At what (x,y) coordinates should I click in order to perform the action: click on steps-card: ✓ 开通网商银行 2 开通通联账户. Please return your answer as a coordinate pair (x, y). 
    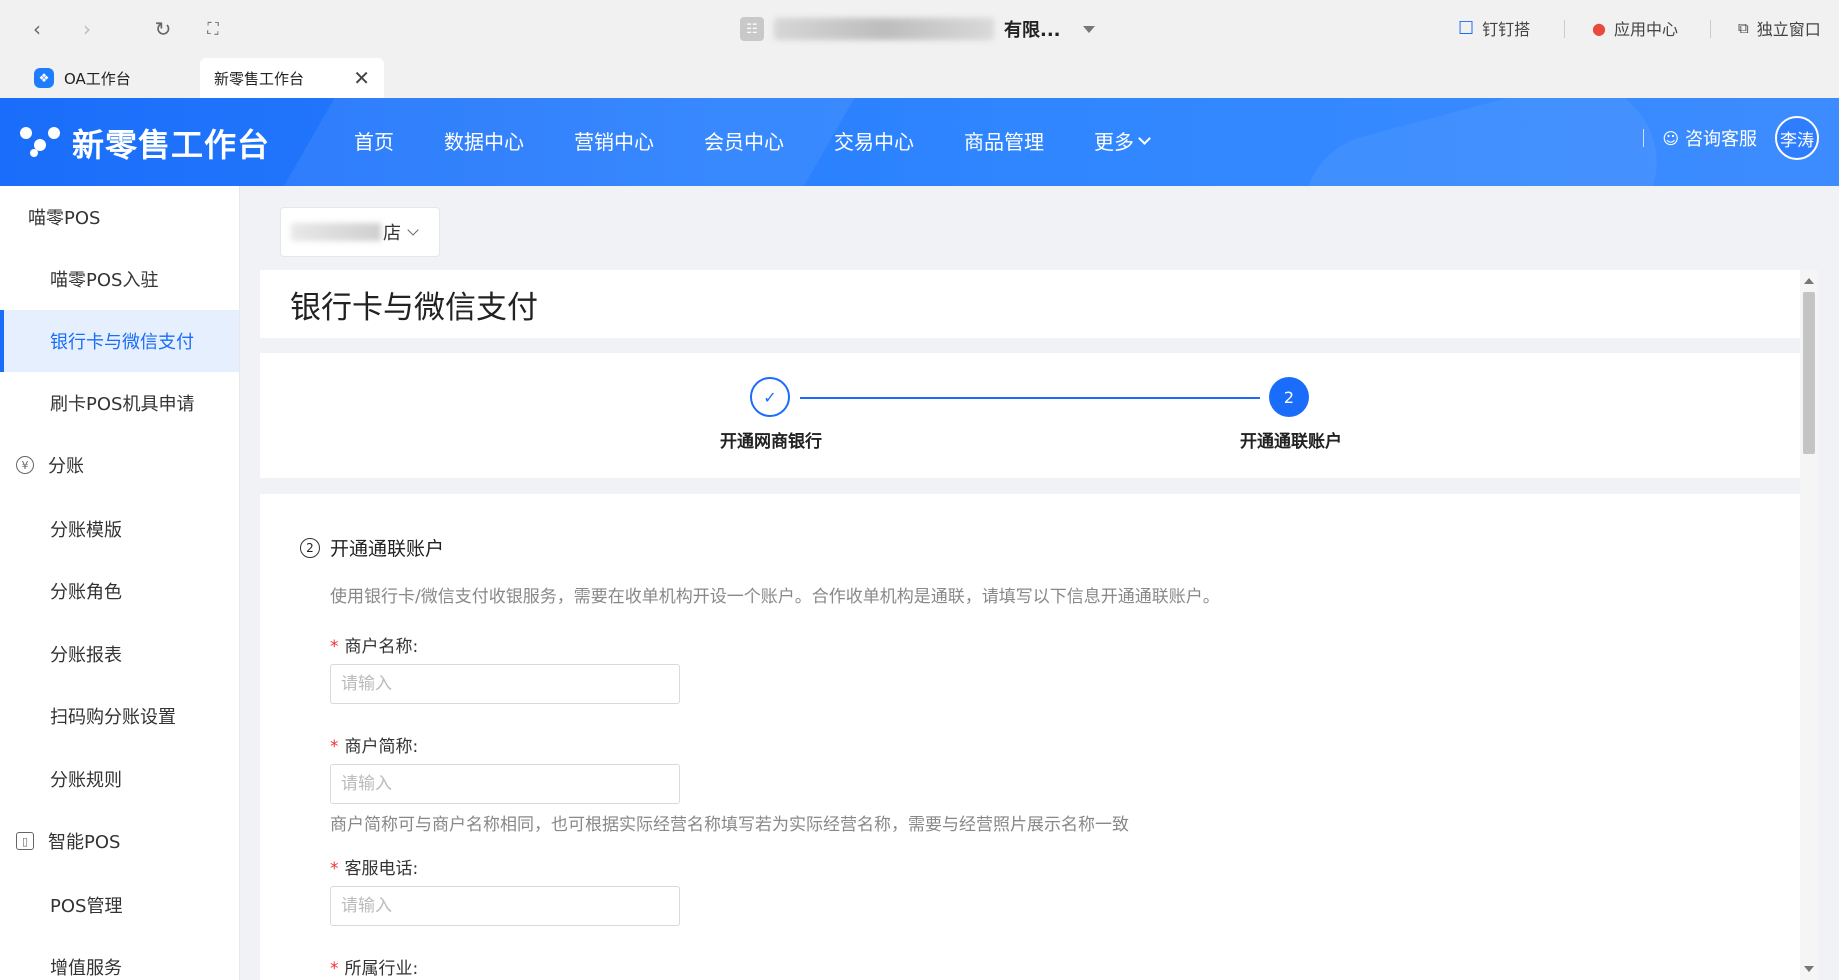
    Looking at the image, I should click on (1030, 415).